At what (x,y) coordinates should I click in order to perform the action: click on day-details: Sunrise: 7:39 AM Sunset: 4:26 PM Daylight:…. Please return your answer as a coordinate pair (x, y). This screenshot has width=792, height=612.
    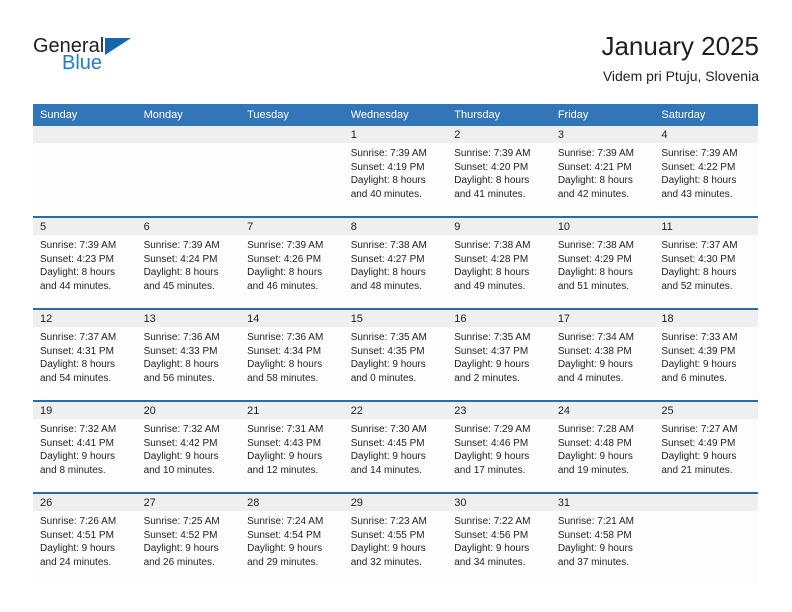
    Looking at the image, I should click on (292, 264).